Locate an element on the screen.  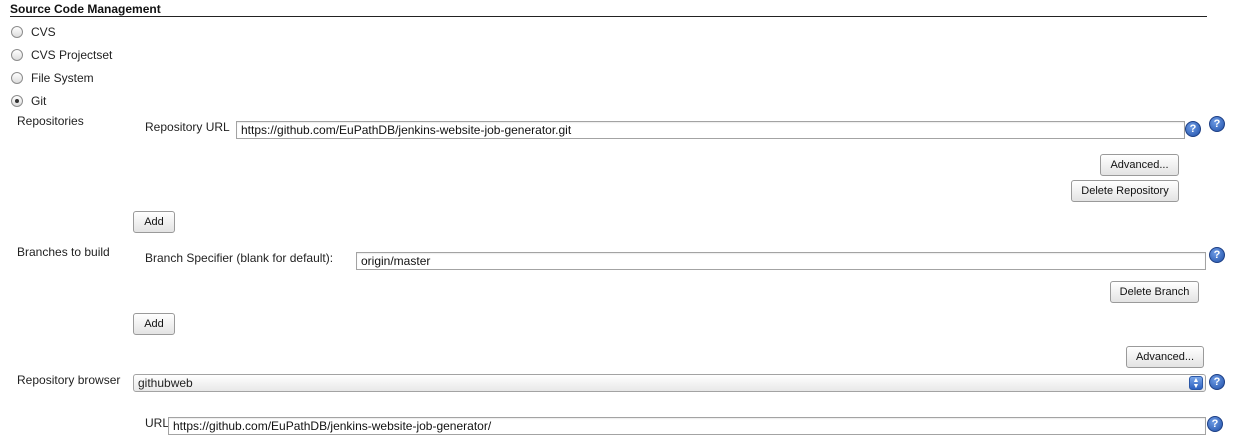
radio-label: Git is located at coordinates (39, 101).